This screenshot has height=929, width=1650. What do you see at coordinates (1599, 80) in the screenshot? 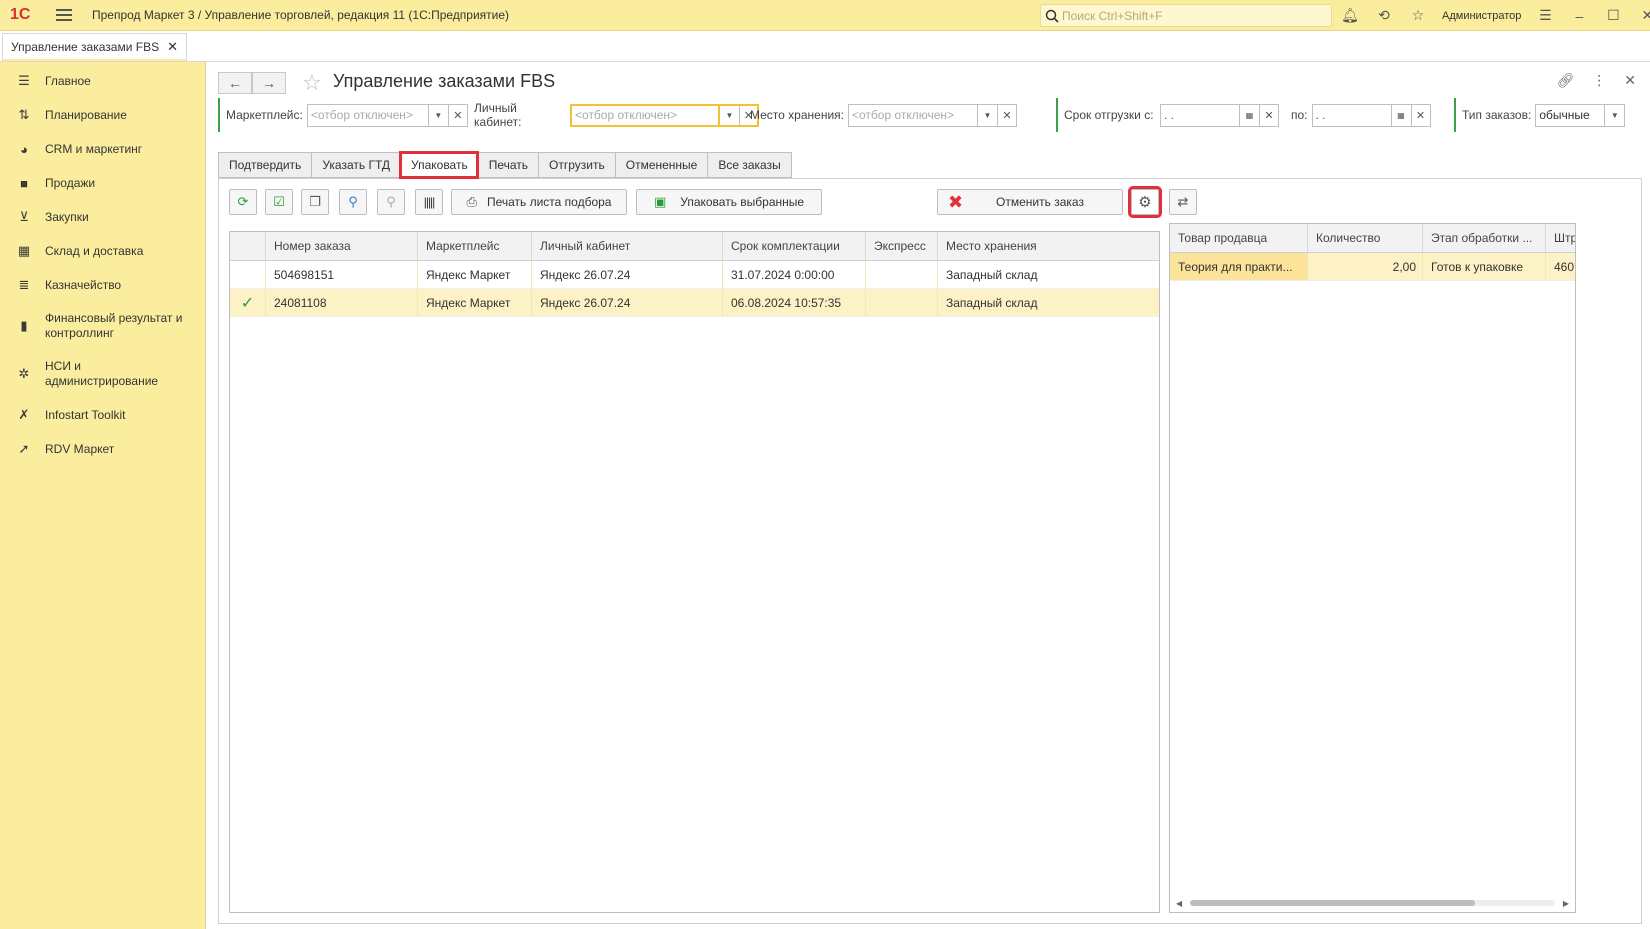
I see `more-icon: ⋮` at bounding box center [1599, 80].